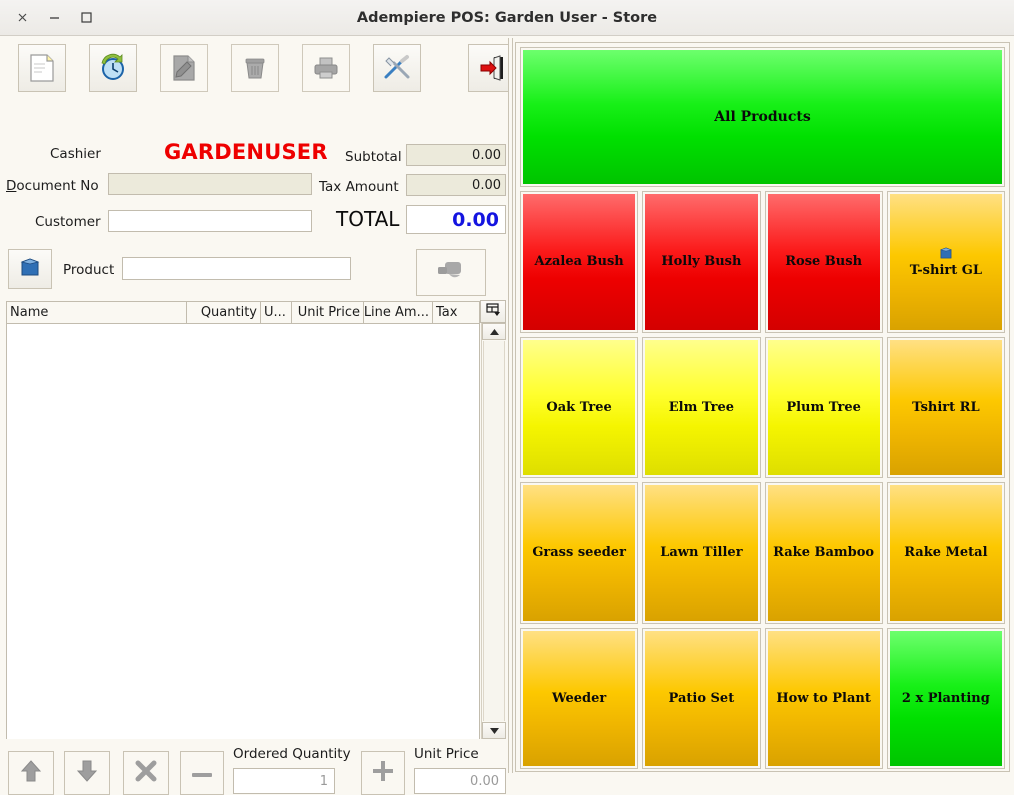  I want to click on toolbar-slot-history, so click(112, 68).